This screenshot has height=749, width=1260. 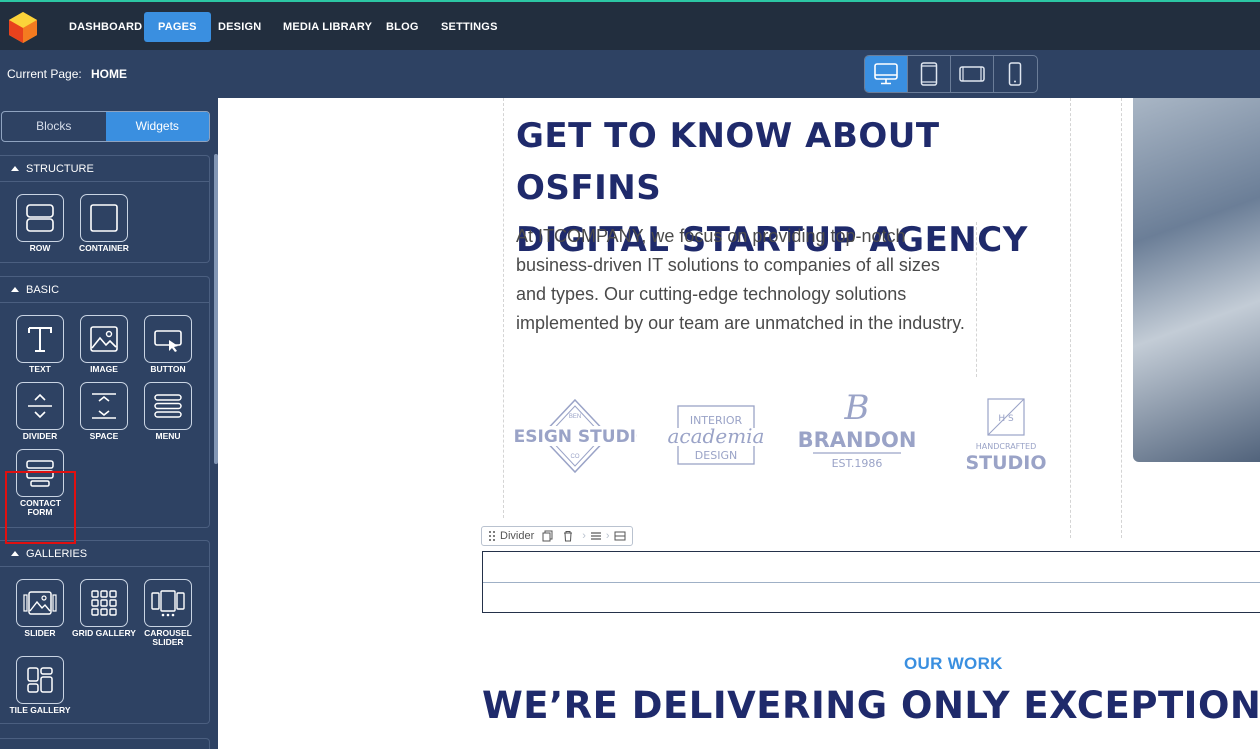 I want to click on current-page-label: Current Page:, so click(x=44, y=74).